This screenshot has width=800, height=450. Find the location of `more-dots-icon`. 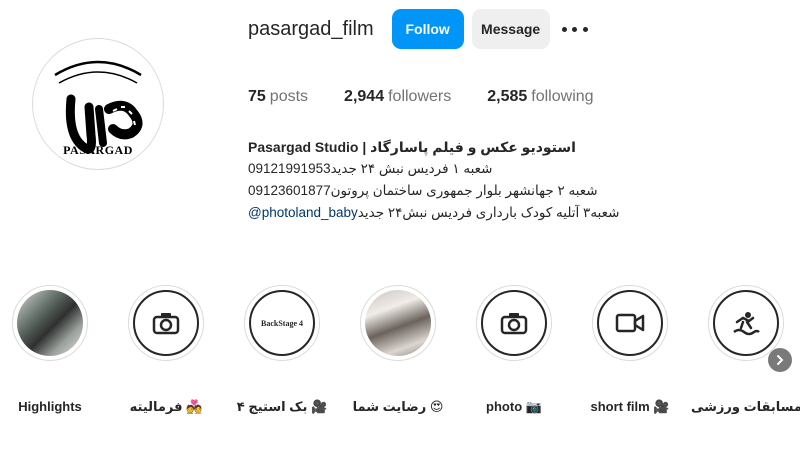

more-dots-icon is located at coordinates (574, 29).